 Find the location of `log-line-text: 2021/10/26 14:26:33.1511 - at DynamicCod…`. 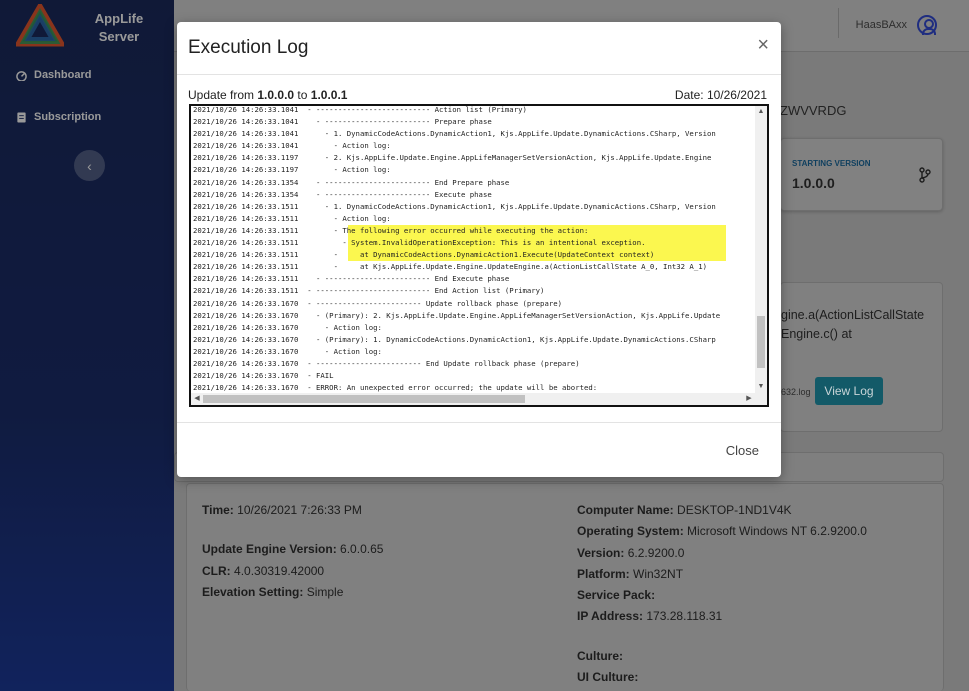

log-line-text: 2021/10/26 14:26:33.1511 - at DynamicCod… is located at coordinates (424, 255).